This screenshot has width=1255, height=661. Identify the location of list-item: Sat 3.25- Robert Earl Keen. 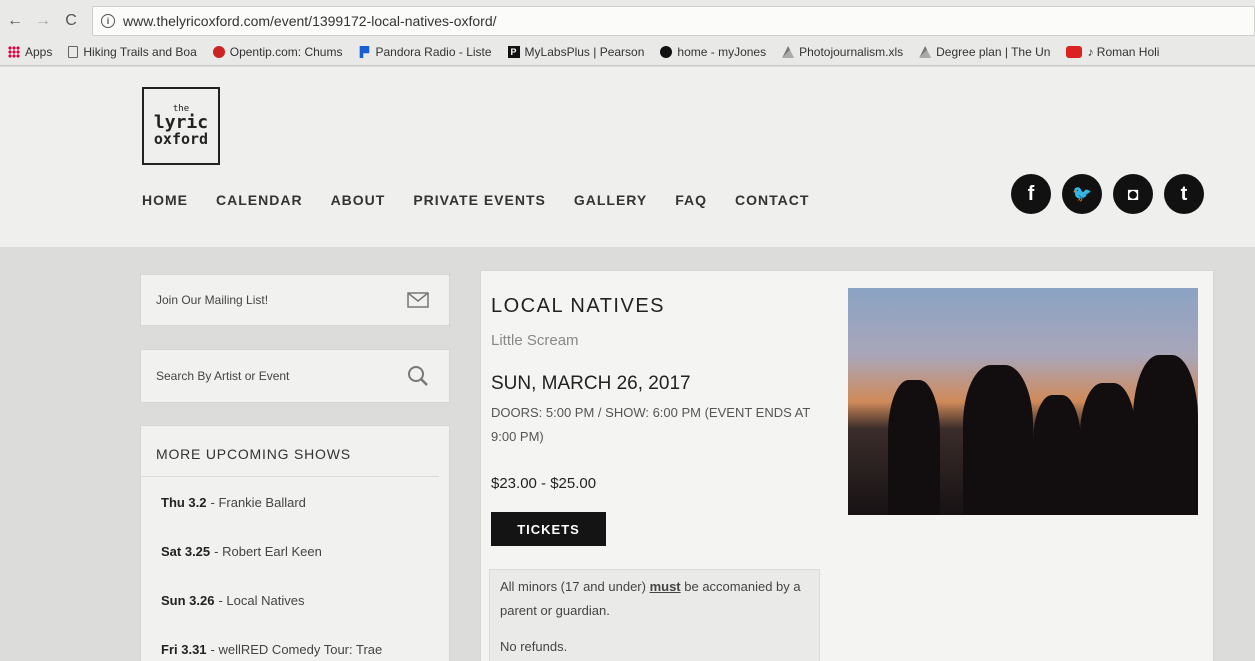
(305, 551).